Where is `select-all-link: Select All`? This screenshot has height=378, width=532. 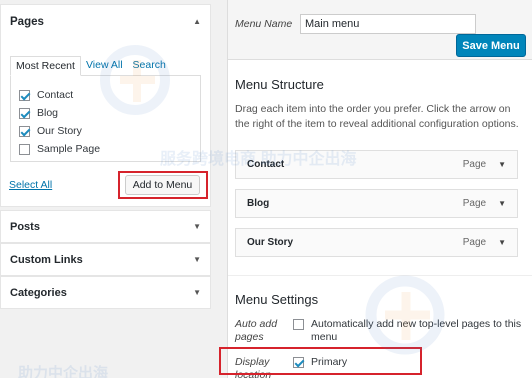
select-all-link: Select All is located at coordinates (30, 185).